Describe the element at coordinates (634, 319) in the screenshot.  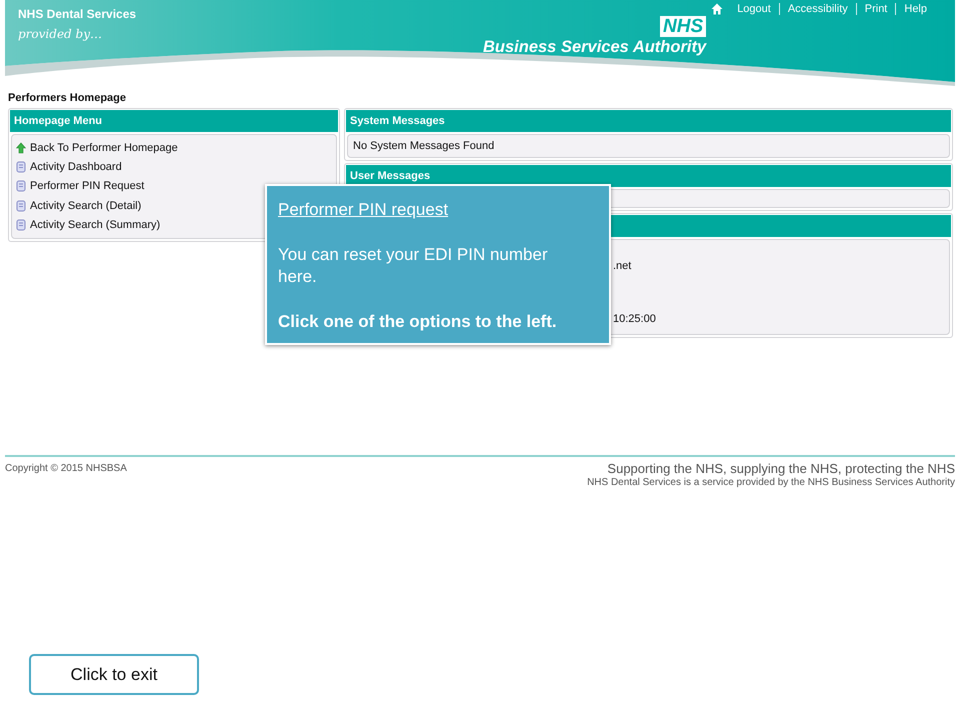
I see `message-text: 10:25:00` at that location.